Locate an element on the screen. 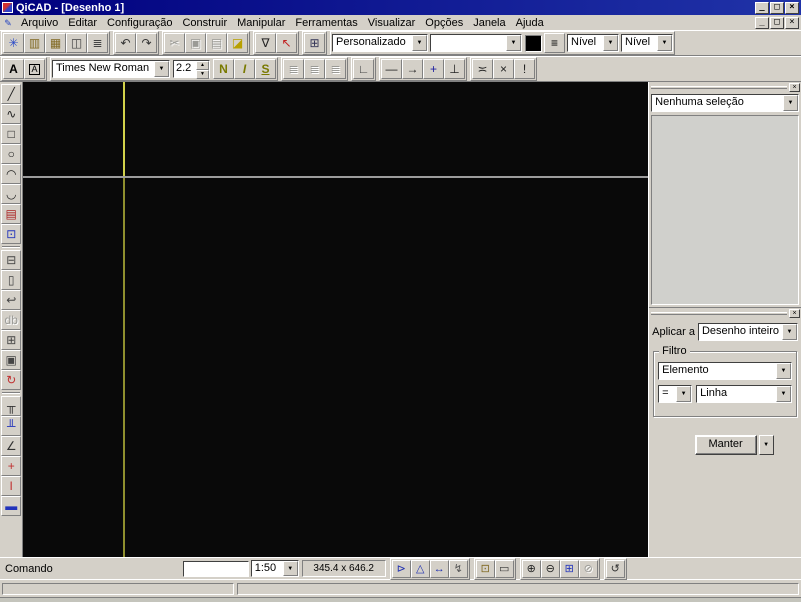  child-restore-button: □ is located at coordinates (777, 22).